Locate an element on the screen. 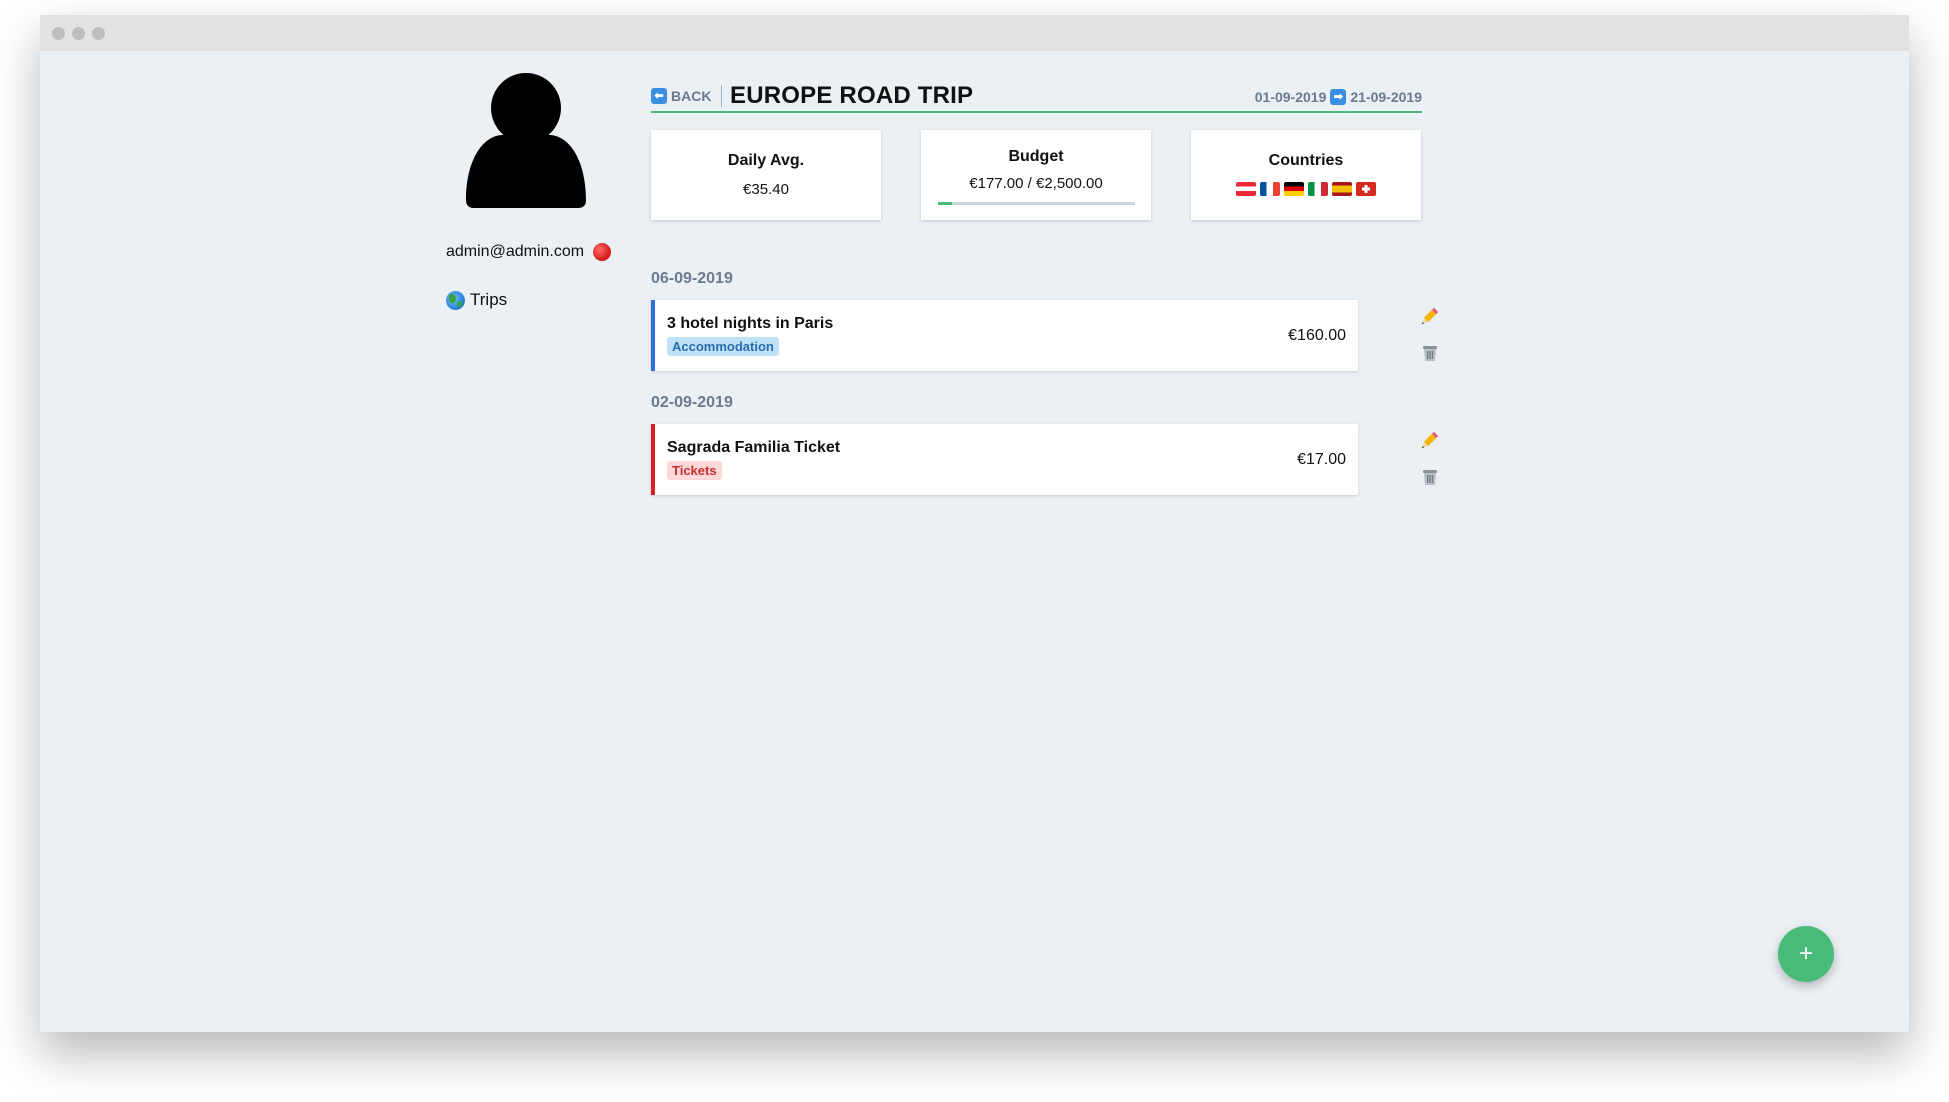  flag-austria-icon is located at coordinates (1246, 189).